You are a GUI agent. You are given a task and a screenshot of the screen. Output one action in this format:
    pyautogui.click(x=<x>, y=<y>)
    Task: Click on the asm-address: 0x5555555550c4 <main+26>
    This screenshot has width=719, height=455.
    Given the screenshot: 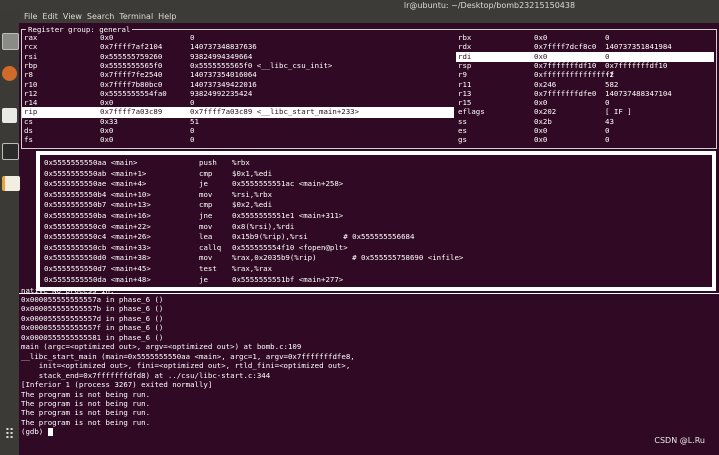 What is the action you would take?
    pyautogui.click(x=97, y=237)
    